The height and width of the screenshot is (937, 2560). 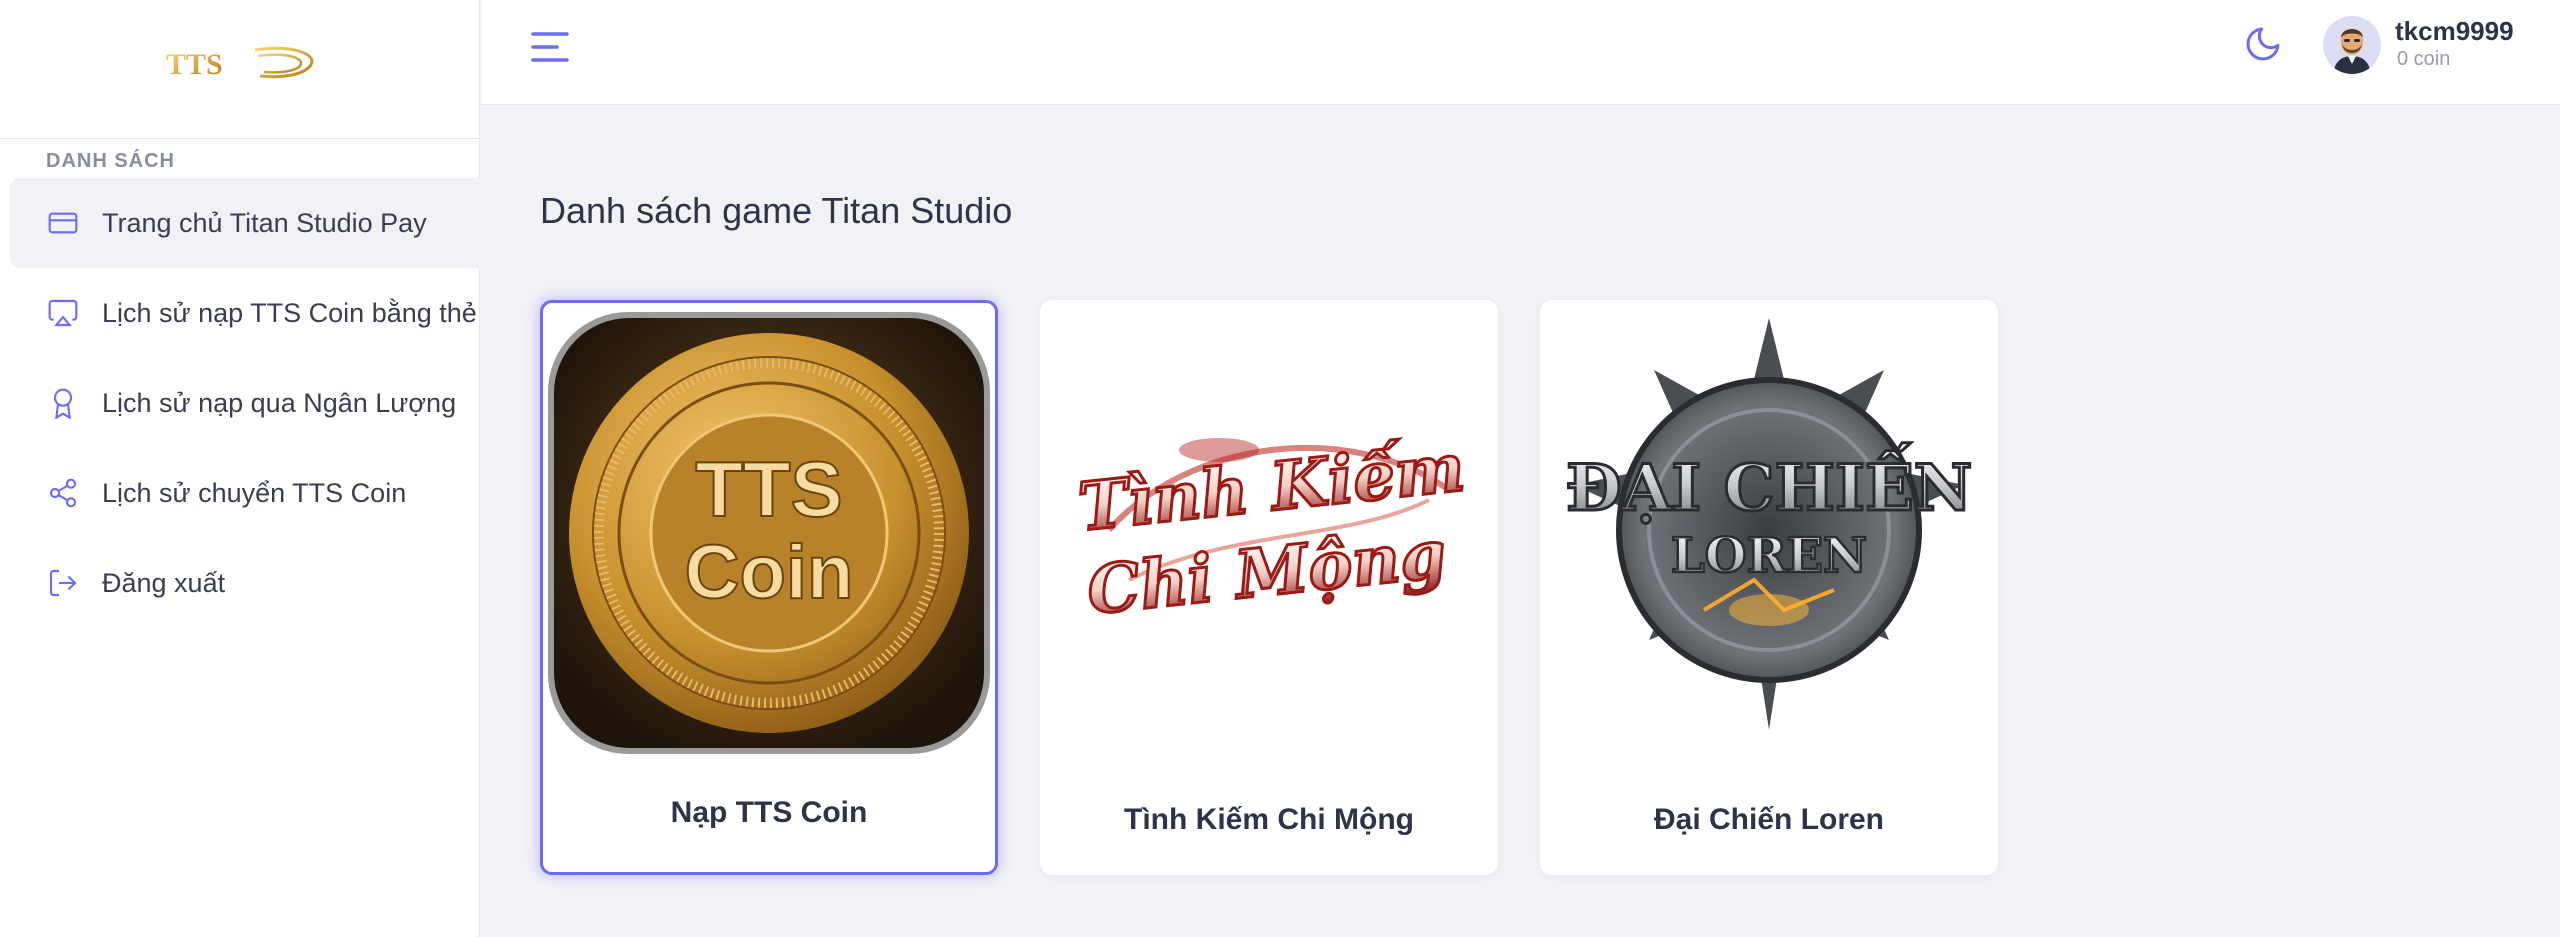 I want to click on award-icon, so click(x=63, y=403).